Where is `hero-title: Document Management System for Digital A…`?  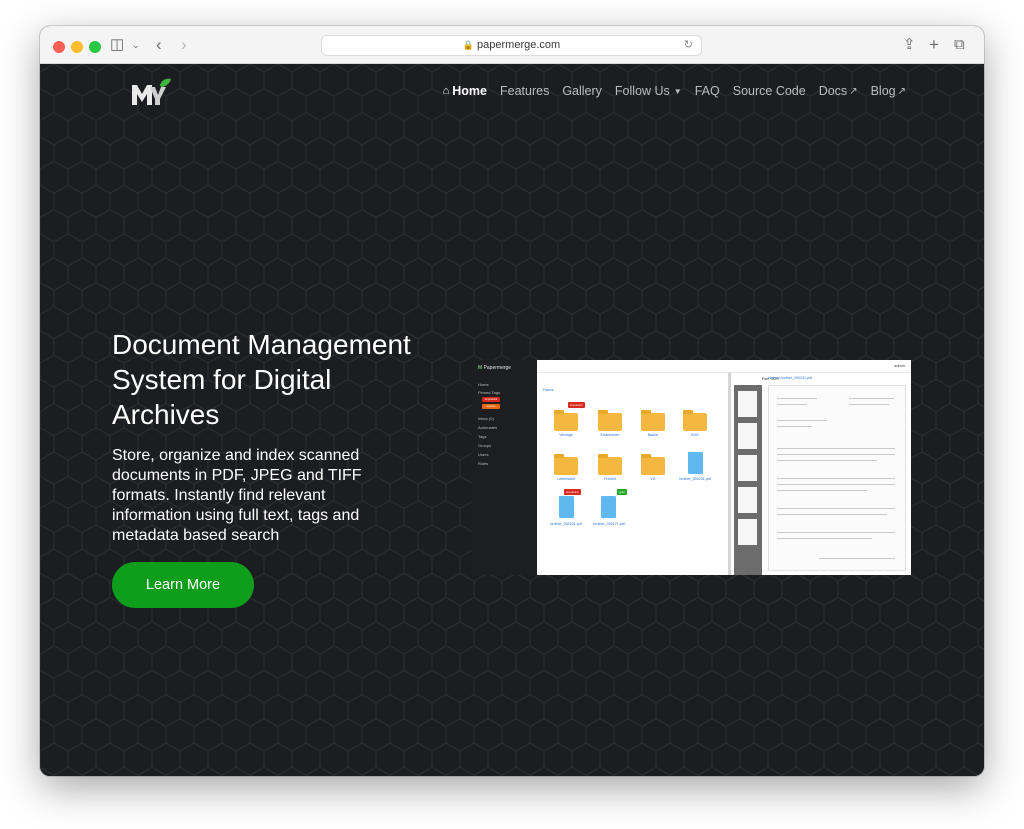 hero-title: Document Management System for Digital A… is located at coordinates (261, 379).